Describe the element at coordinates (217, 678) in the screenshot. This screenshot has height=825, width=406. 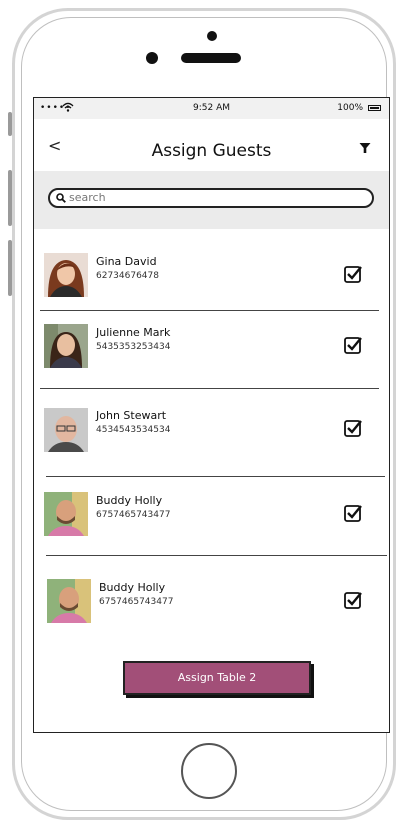
I see `assign-table-button: Assign Table 2` at that location.